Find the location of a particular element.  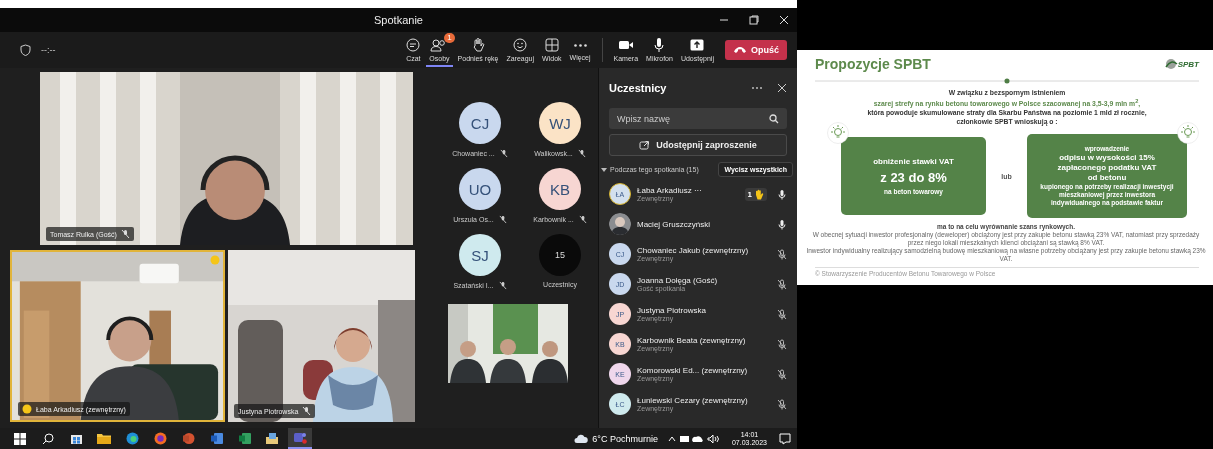

grid-icon is located at coordinates (551, 44).